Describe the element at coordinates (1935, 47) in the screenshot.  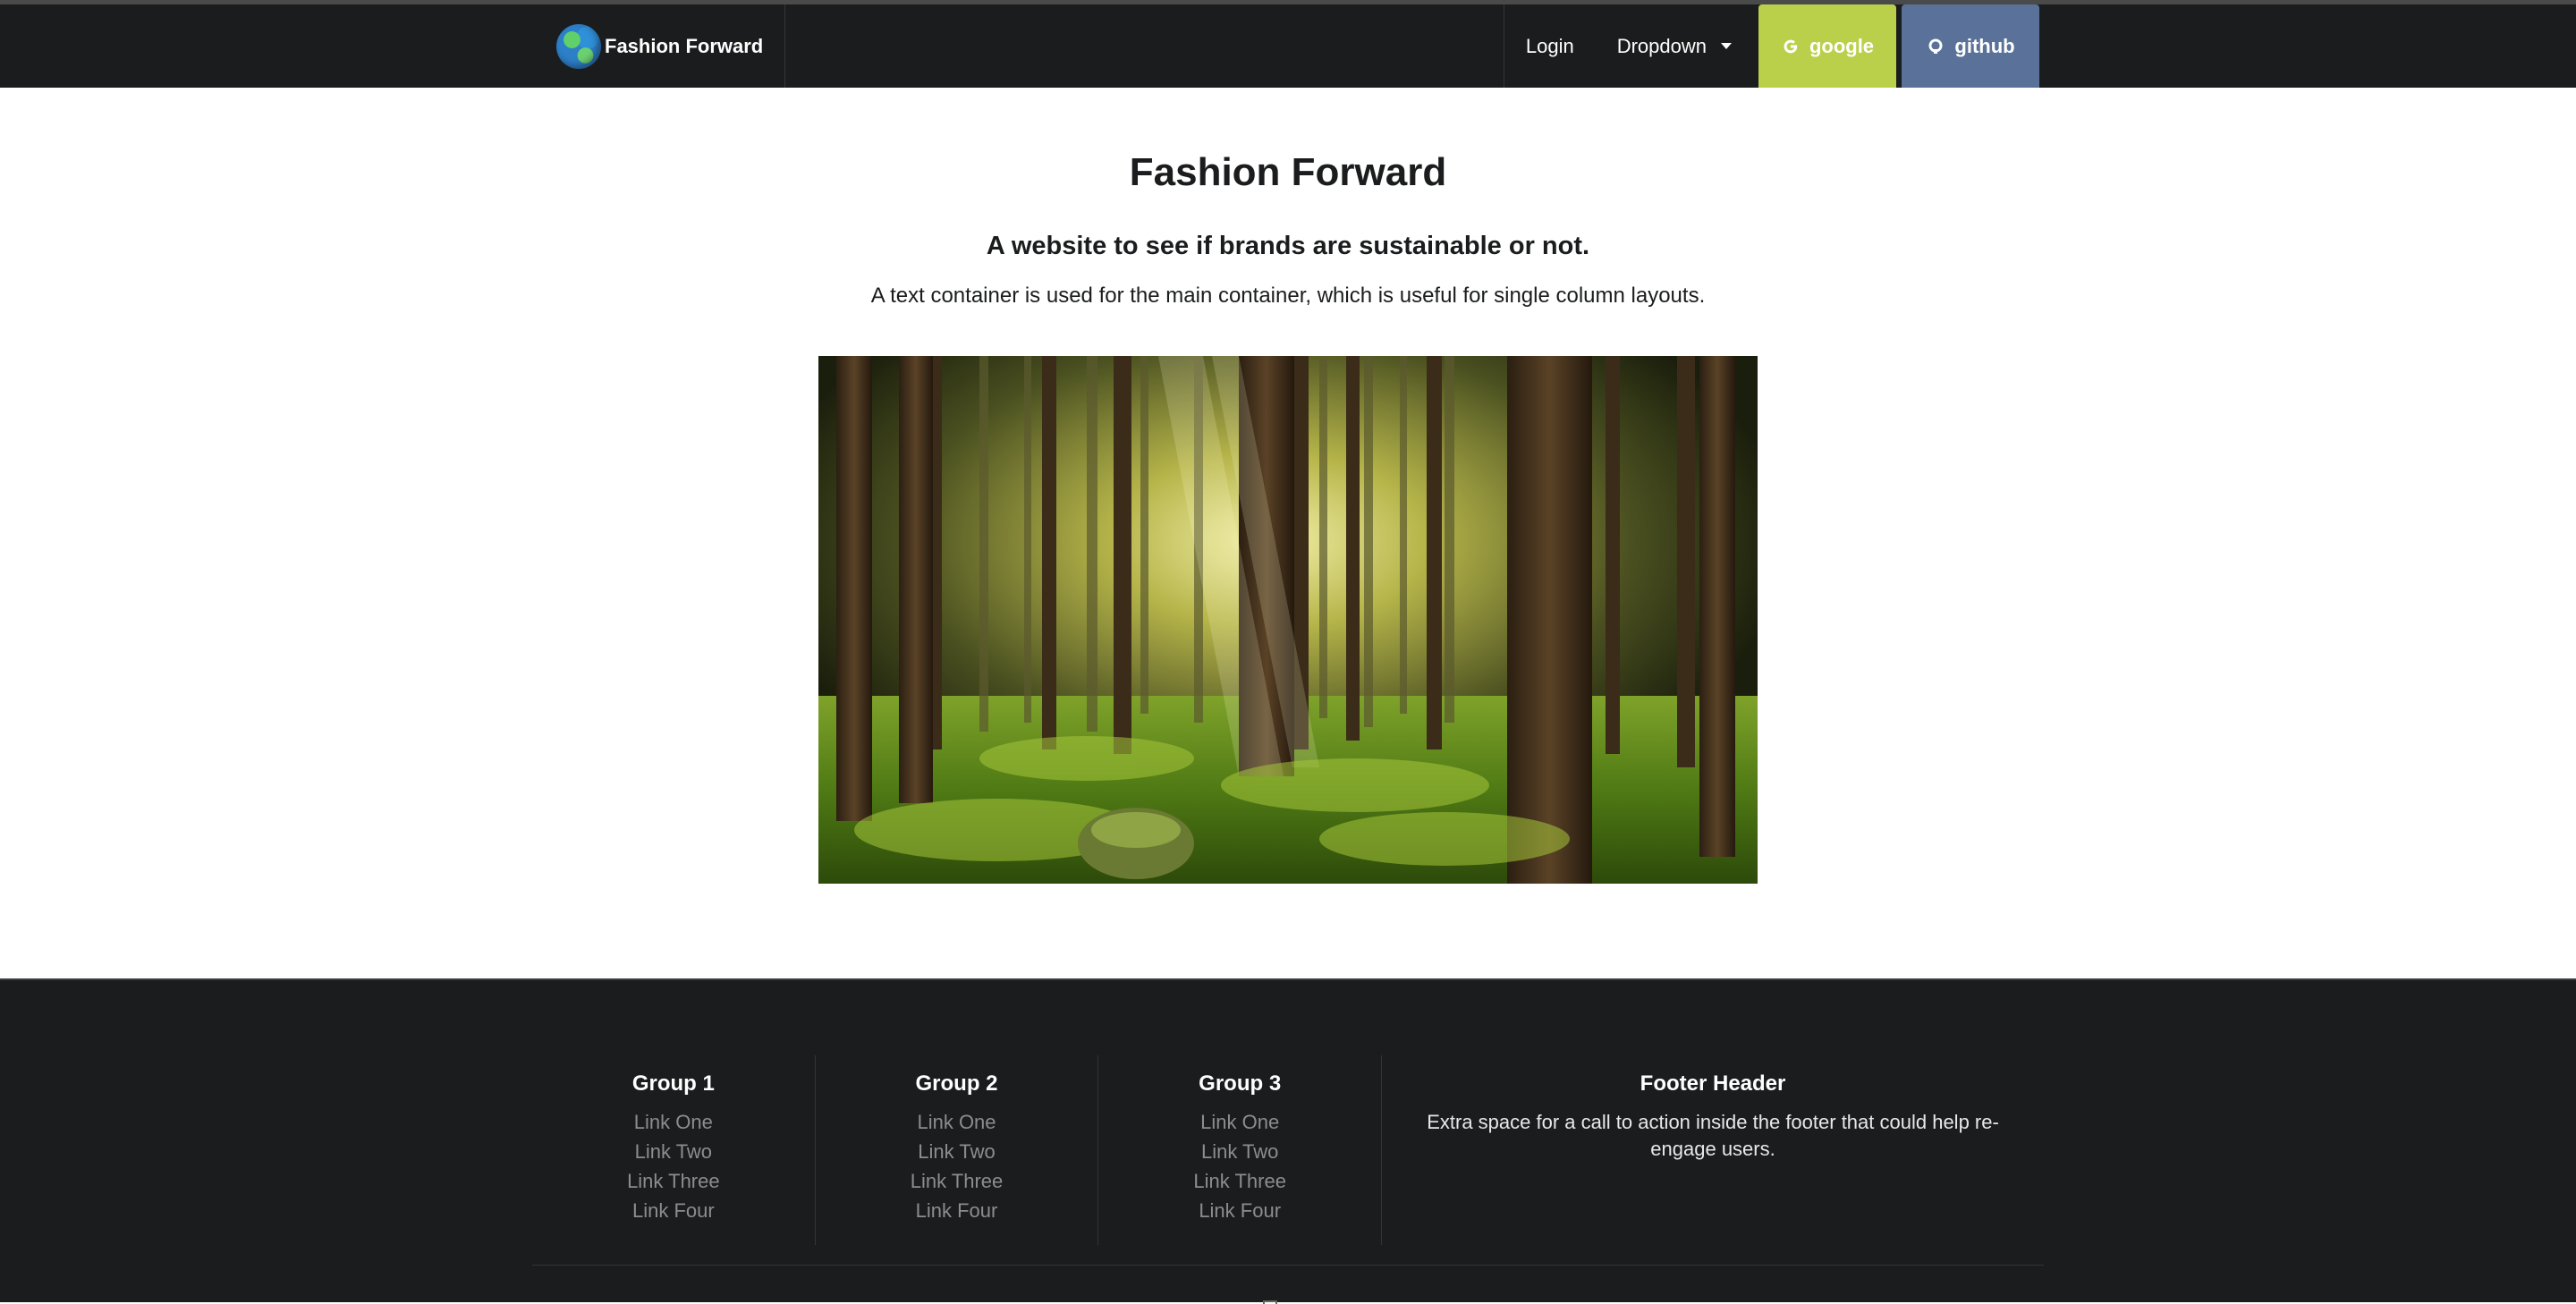
I see `github-icon` at that location.